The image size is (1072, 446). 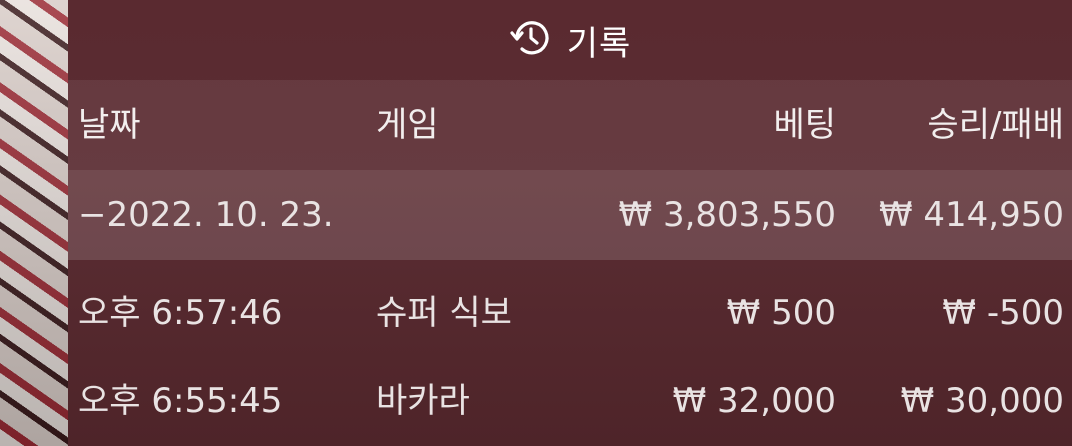 I want to click on date-group-bet-total: ₩ 3,803,550, so click(x=727, y=215).